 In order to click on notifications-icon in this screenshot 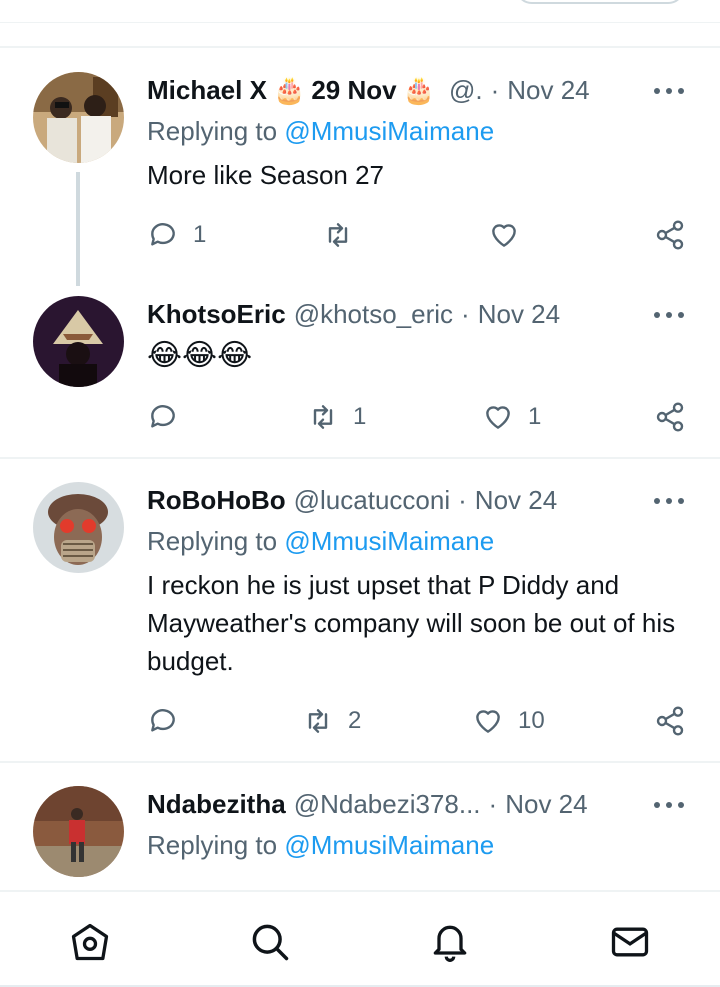, I will do `click(450, 942)`.